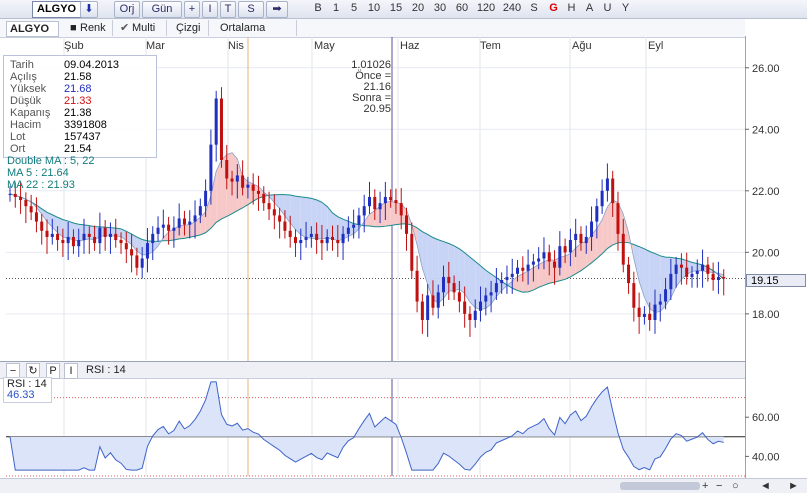  I want to click on zoom-plus-icon: +, so click(705, 486).